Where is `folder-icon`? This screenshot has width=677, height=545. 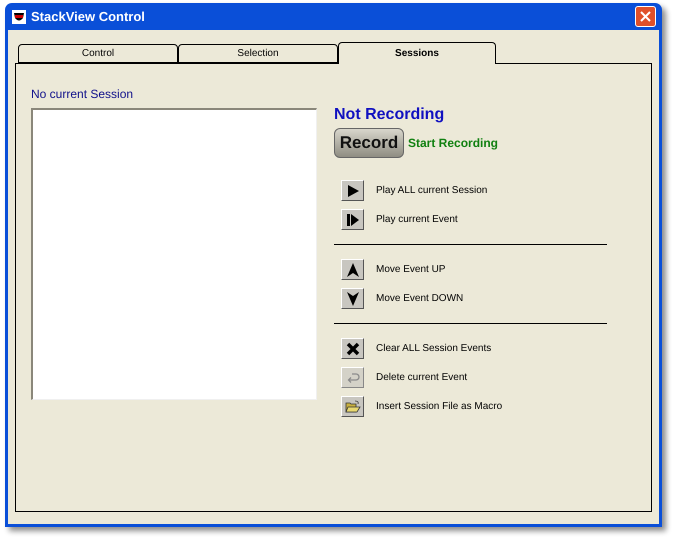 folder-icon is located at coordinates (352, 407).